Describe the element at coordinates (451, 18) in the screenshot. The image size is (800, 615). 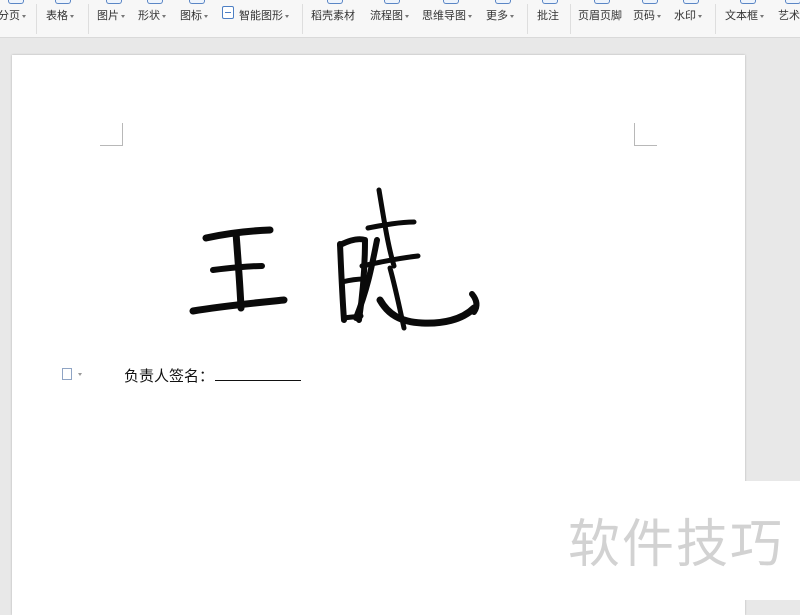
I see `mind-map-button: 思维导图` at that location.